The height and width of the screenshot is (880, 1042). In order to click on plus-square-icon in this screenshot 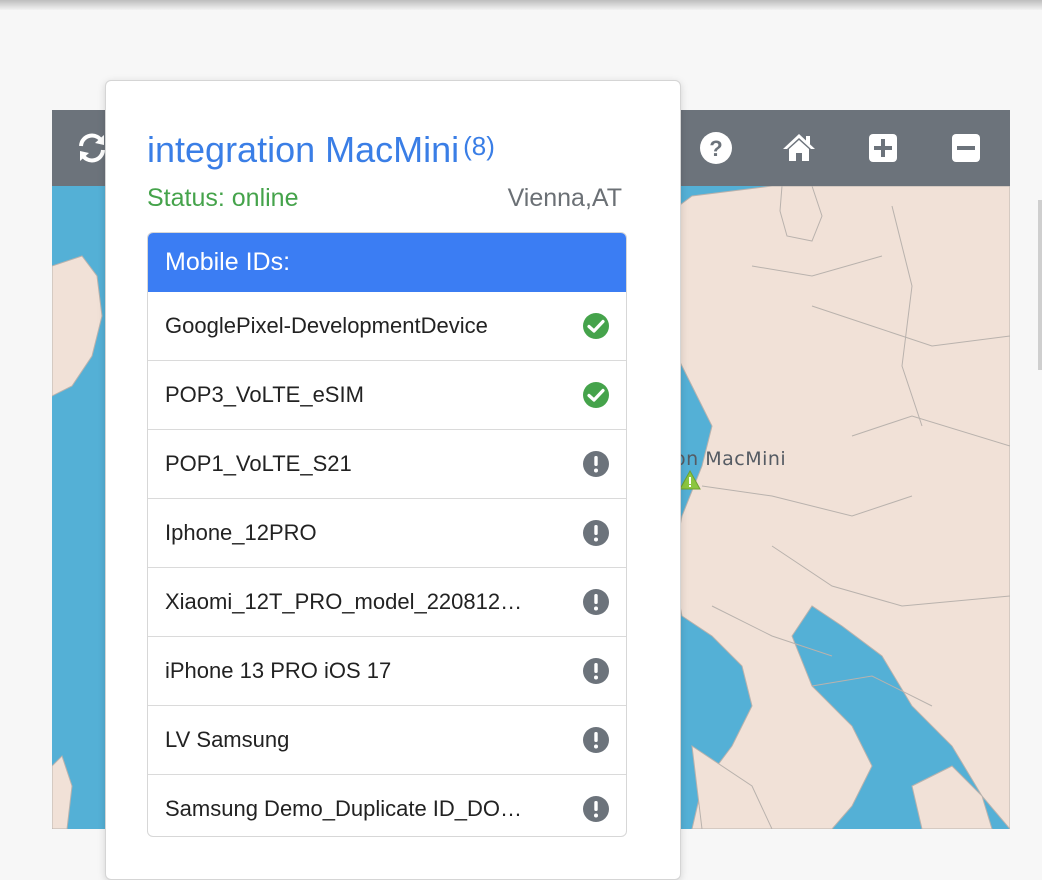, I will do `click(883, 148)`.